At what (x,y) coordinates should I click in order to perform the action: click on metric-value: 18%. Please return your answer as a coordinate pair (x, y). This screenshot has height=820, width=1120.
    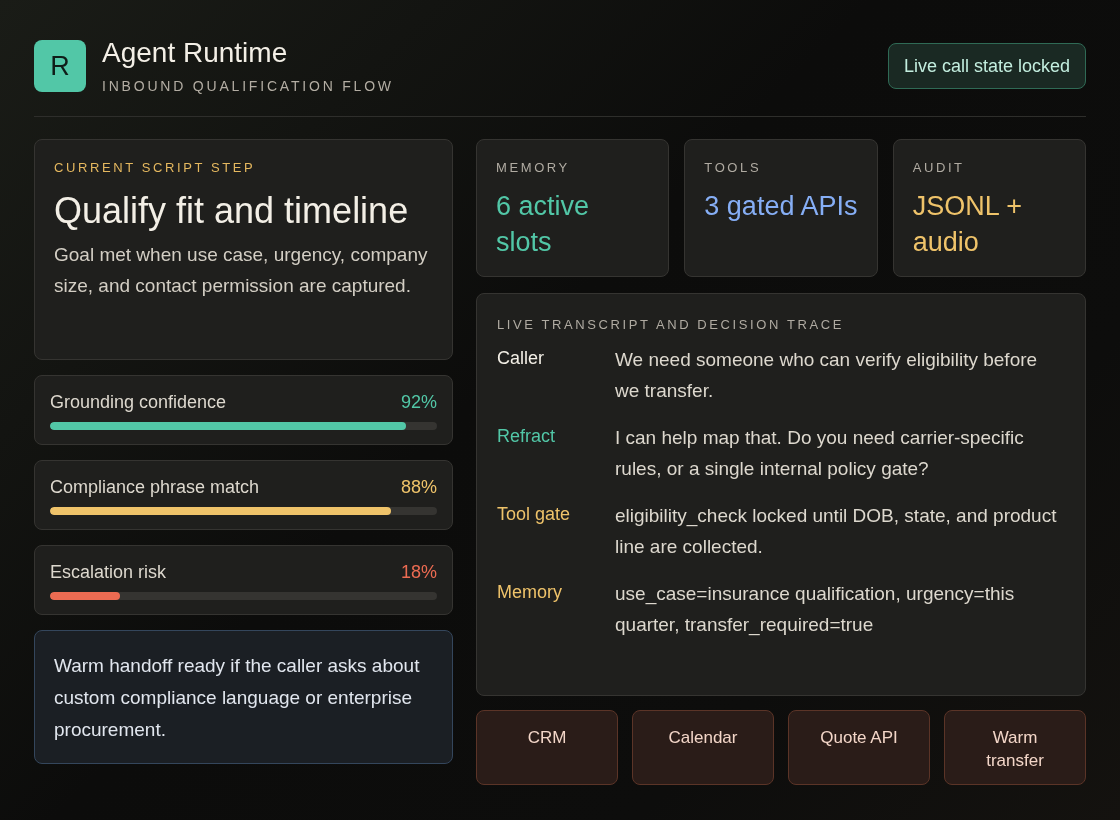
    Looking at the image, I should click on (418, 572).